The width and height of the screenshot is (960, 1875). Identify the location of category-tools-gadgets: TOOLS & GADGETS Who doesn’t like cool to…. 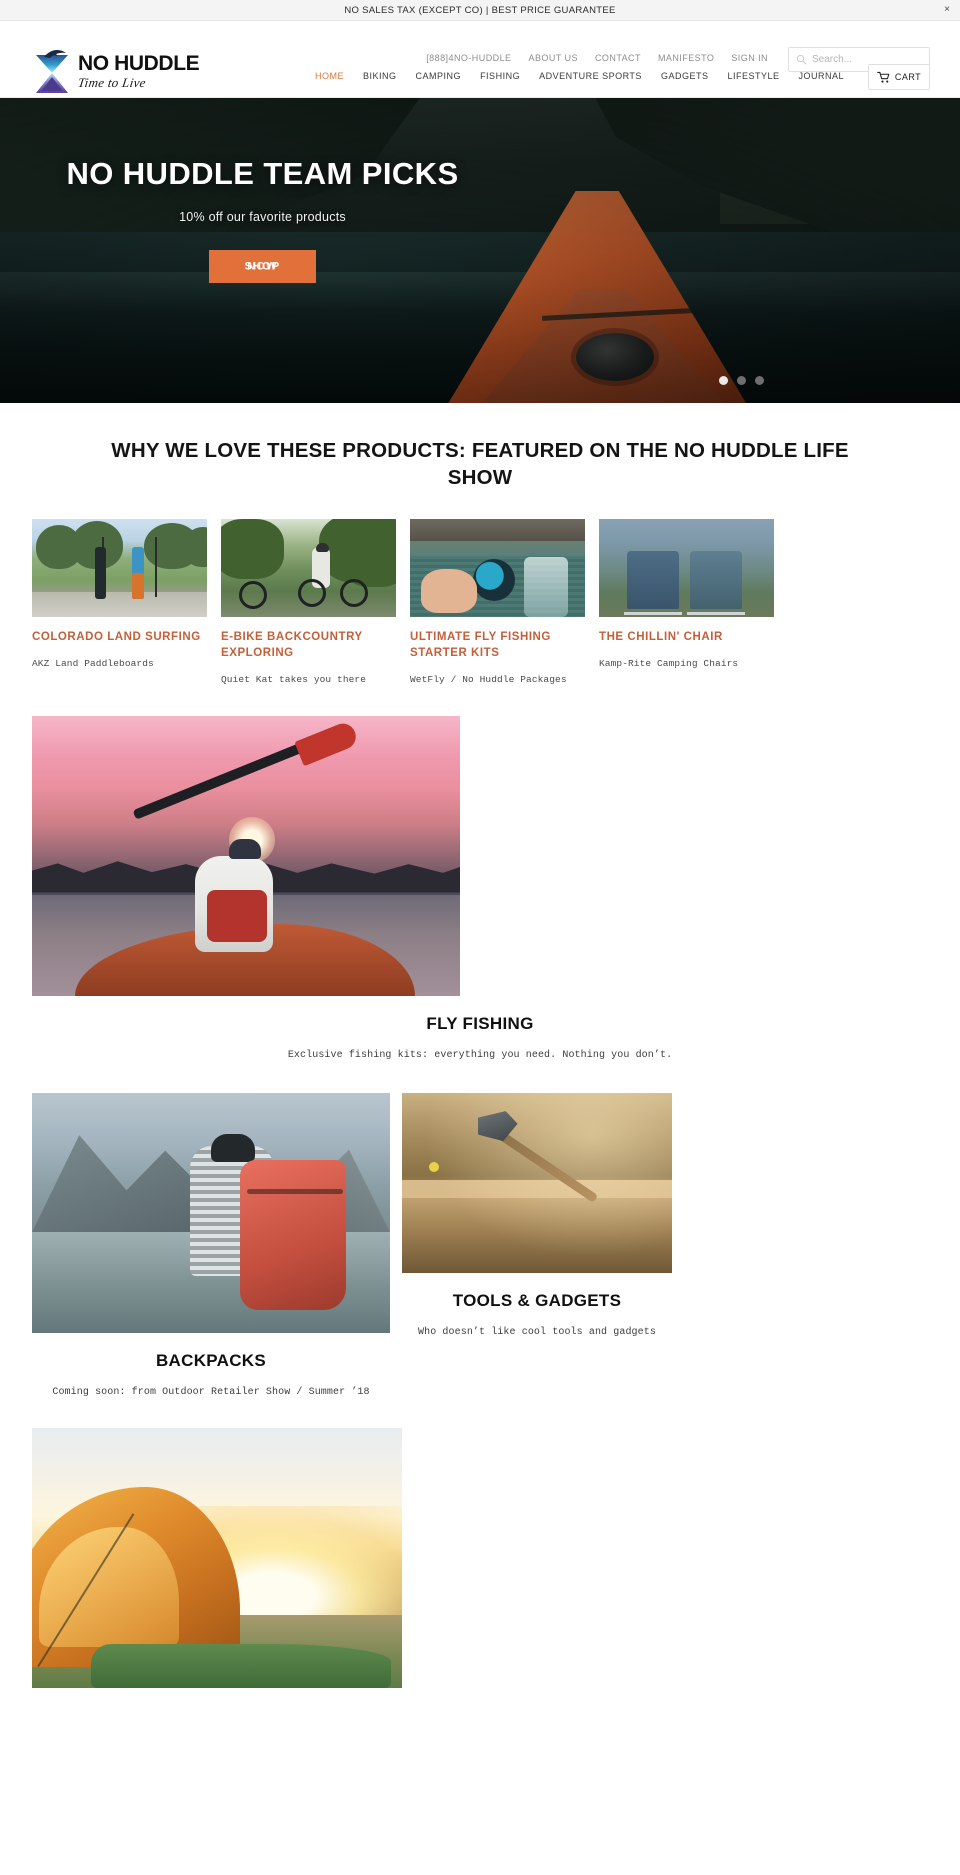
(537, 1215).